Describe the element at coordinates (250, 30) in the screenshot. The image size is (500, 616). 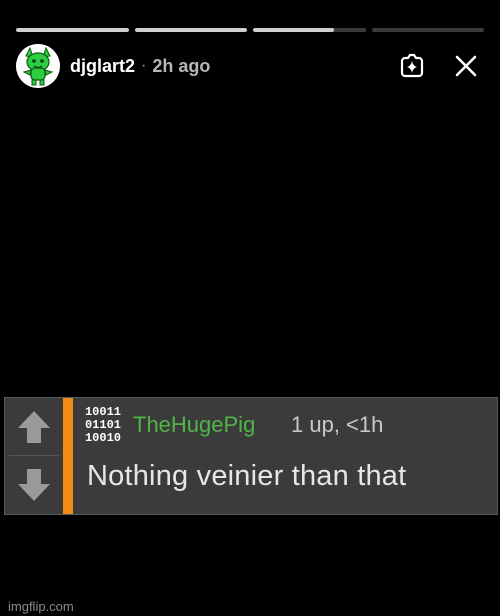
I see `story-progress-bar` at that location.